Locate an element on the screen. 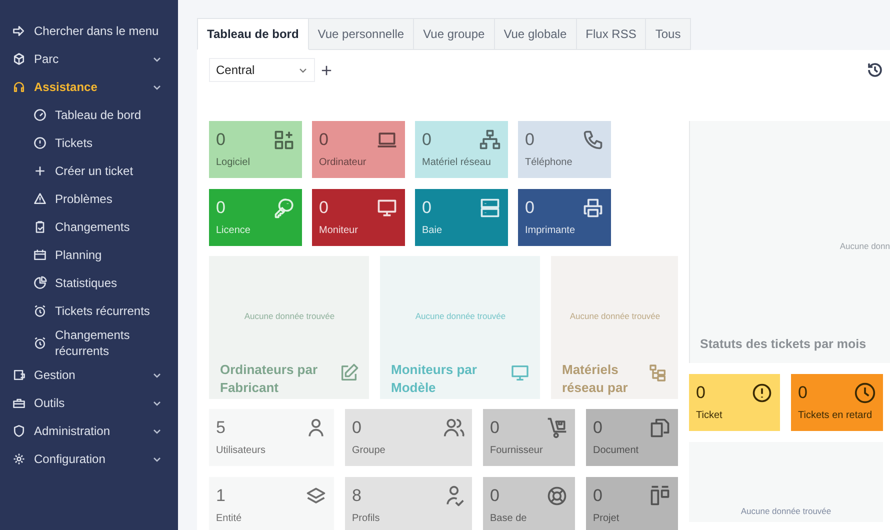  gauge-icon is located at coordinates (40, 115).